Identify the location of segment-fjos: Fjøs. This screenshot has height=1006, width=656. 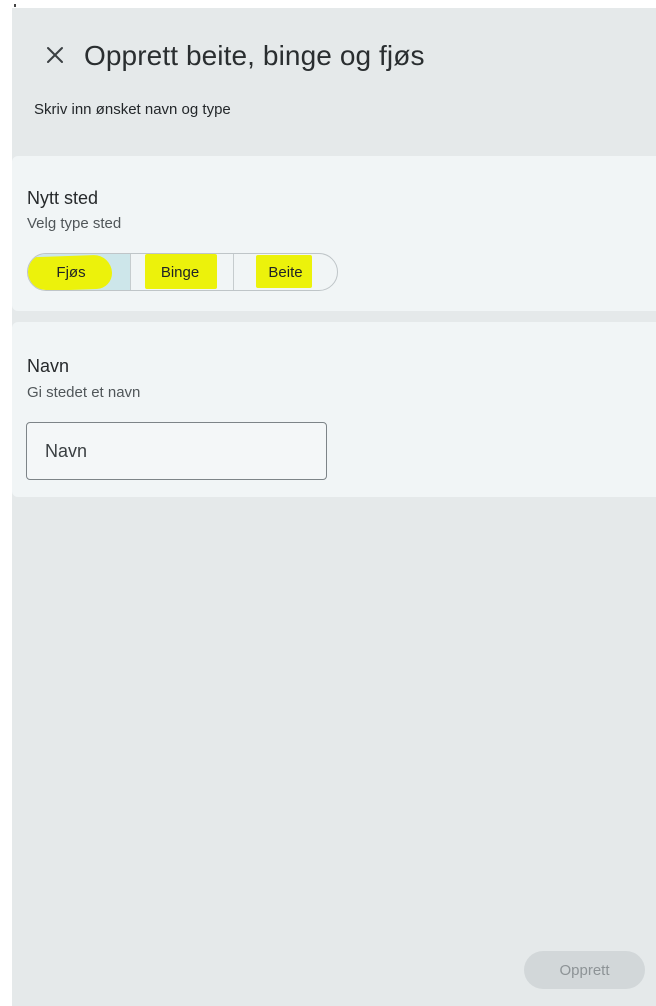
(79, 272).